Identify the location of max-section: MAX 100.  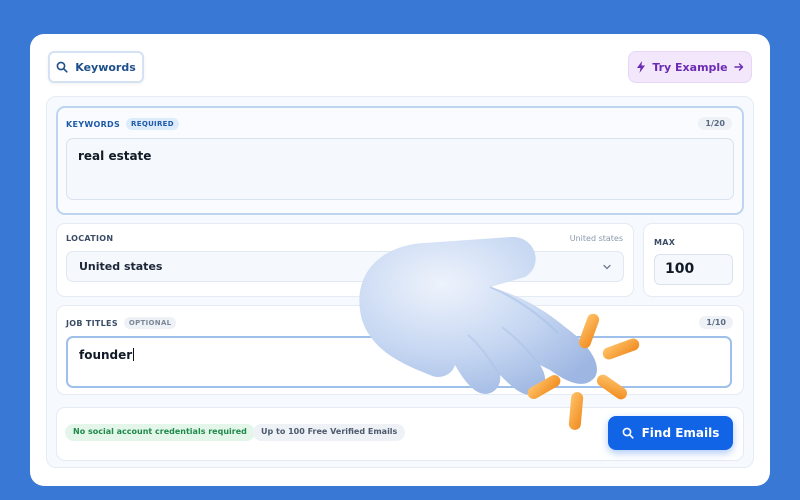
(693, 260).